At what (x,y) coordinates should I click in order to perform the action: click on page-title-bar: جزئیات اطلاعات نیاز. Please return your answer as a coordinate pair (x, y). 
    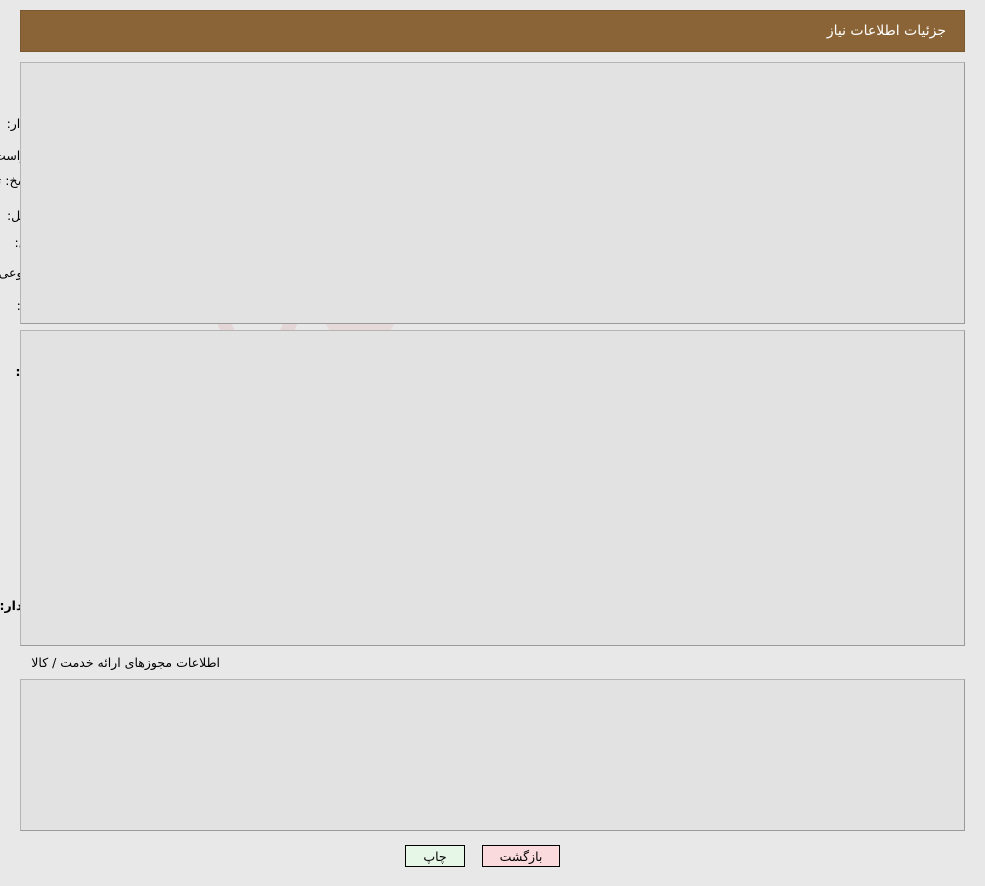
    Looking at the image, I should click on (492, 31).